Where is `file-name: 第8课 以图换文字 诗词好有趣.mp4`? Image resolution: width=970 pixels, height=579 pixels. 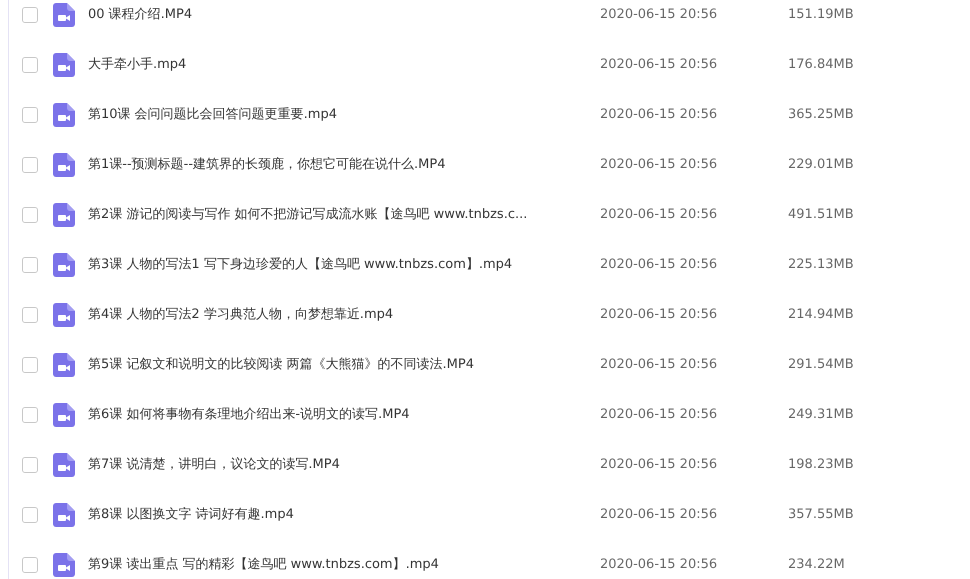 file-name: 第8课 以图换文字 诗词好有趣.mp4 is located at coordinates (344, 515).